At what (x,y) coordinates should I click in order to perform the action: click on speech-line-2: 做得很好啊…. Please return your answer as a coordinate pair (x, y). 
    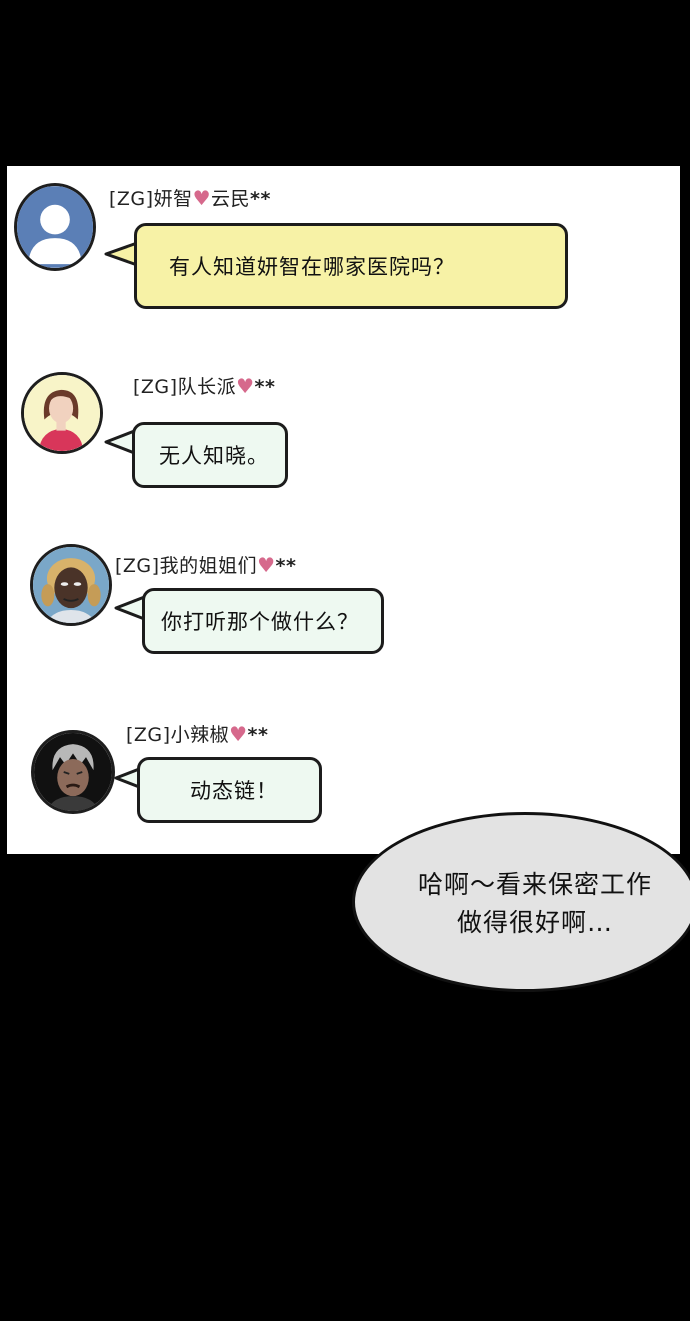
    Looking at the image, I should click on (534, 922).